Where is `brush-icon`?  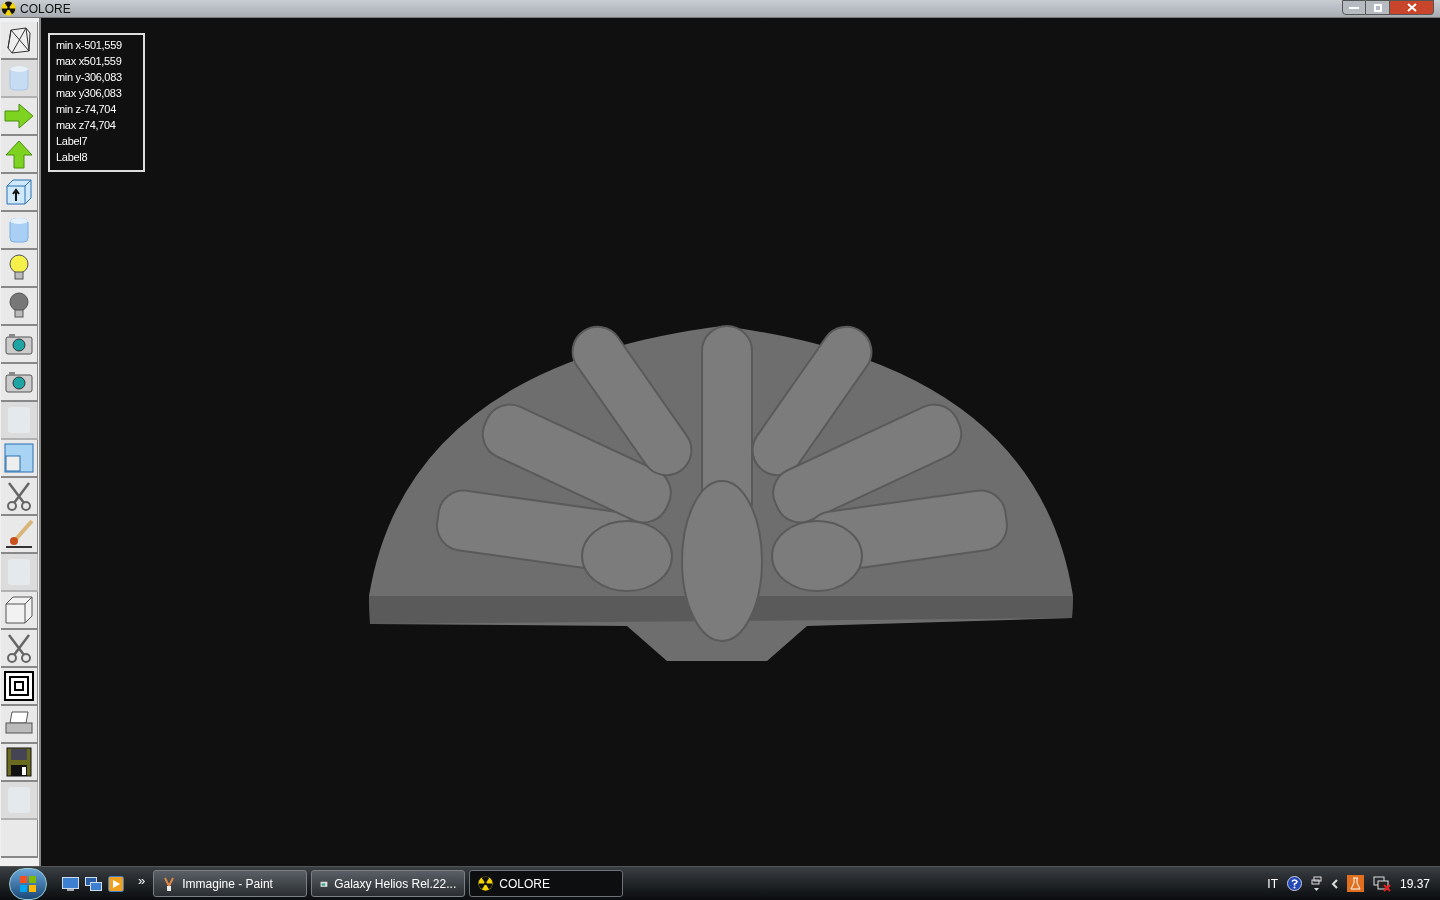
brush-icon is located at coordinates (19, 534).